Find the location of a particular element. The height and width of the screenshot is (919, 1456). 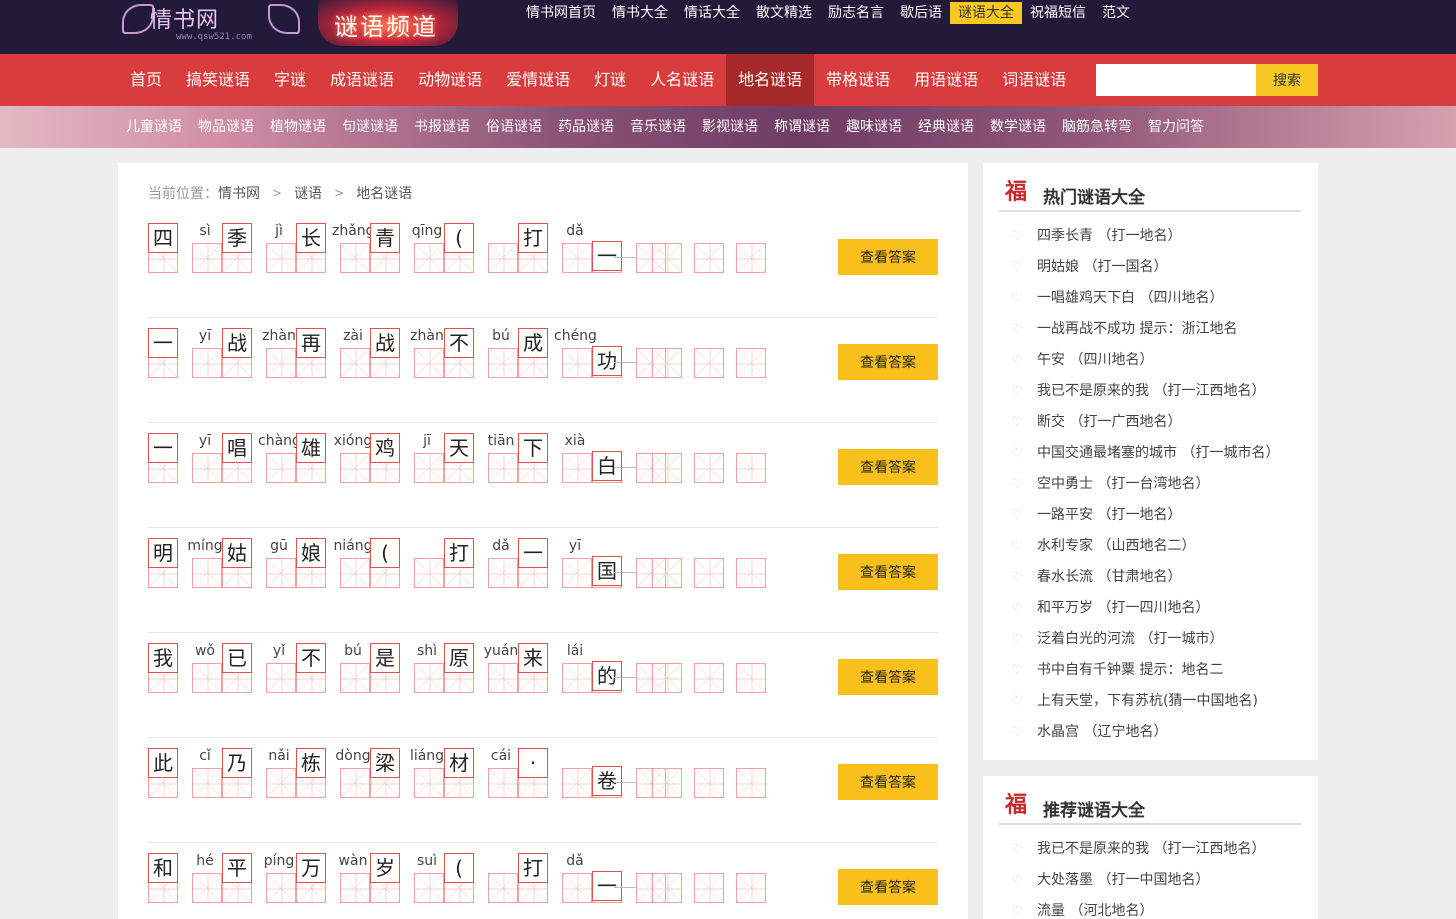

riddle-row: 我 wǒ 已 yǐ 不 bú 是 shì 原 yuán 来 lái 的 查看答案 is located at coordinates (543, 685).